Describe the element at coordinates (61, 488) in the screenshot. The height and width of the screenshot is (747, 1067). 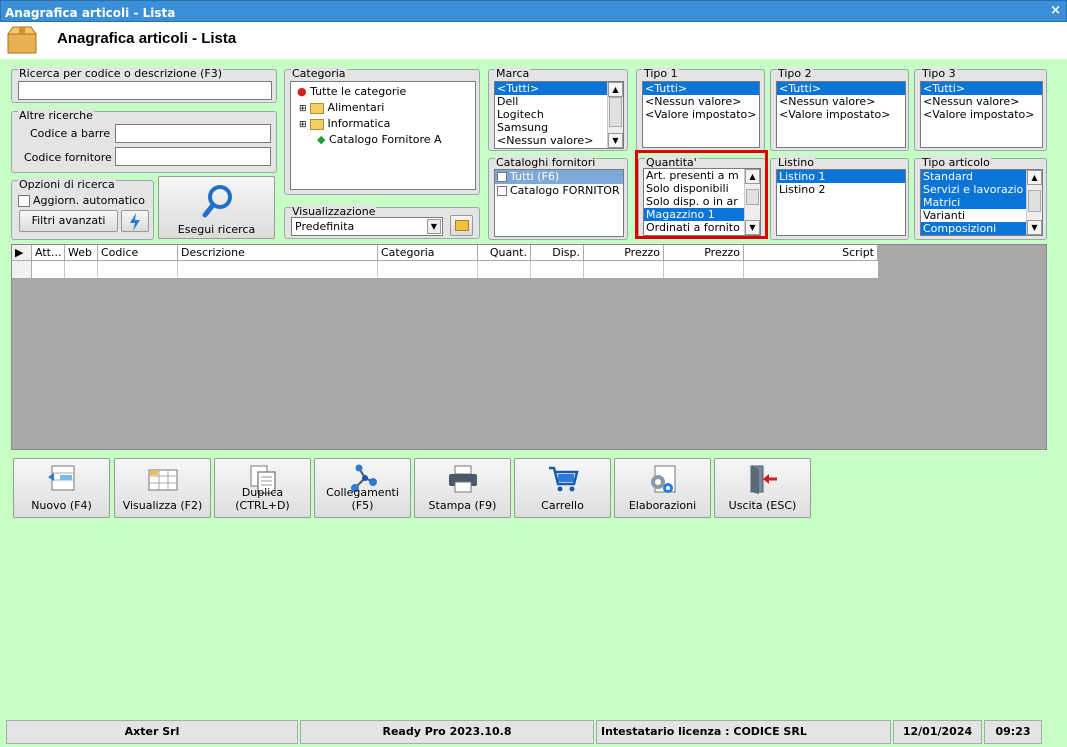
I see `new-button: Nuovo (F4)` at that location.